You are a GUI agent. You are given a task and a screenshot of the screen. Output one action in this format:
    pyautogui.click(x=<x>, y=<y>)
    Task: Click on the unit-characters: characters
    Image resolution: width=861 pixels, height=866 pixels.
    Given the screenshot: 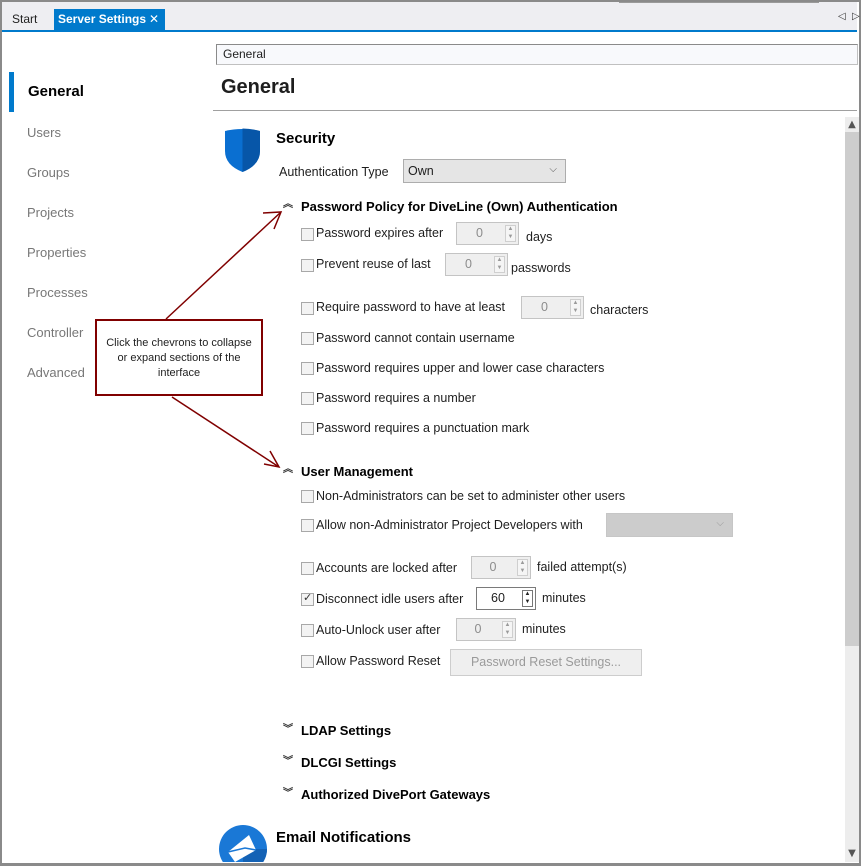 What is the action you would take?
    pyautogui.click(x=619, y=310)
    